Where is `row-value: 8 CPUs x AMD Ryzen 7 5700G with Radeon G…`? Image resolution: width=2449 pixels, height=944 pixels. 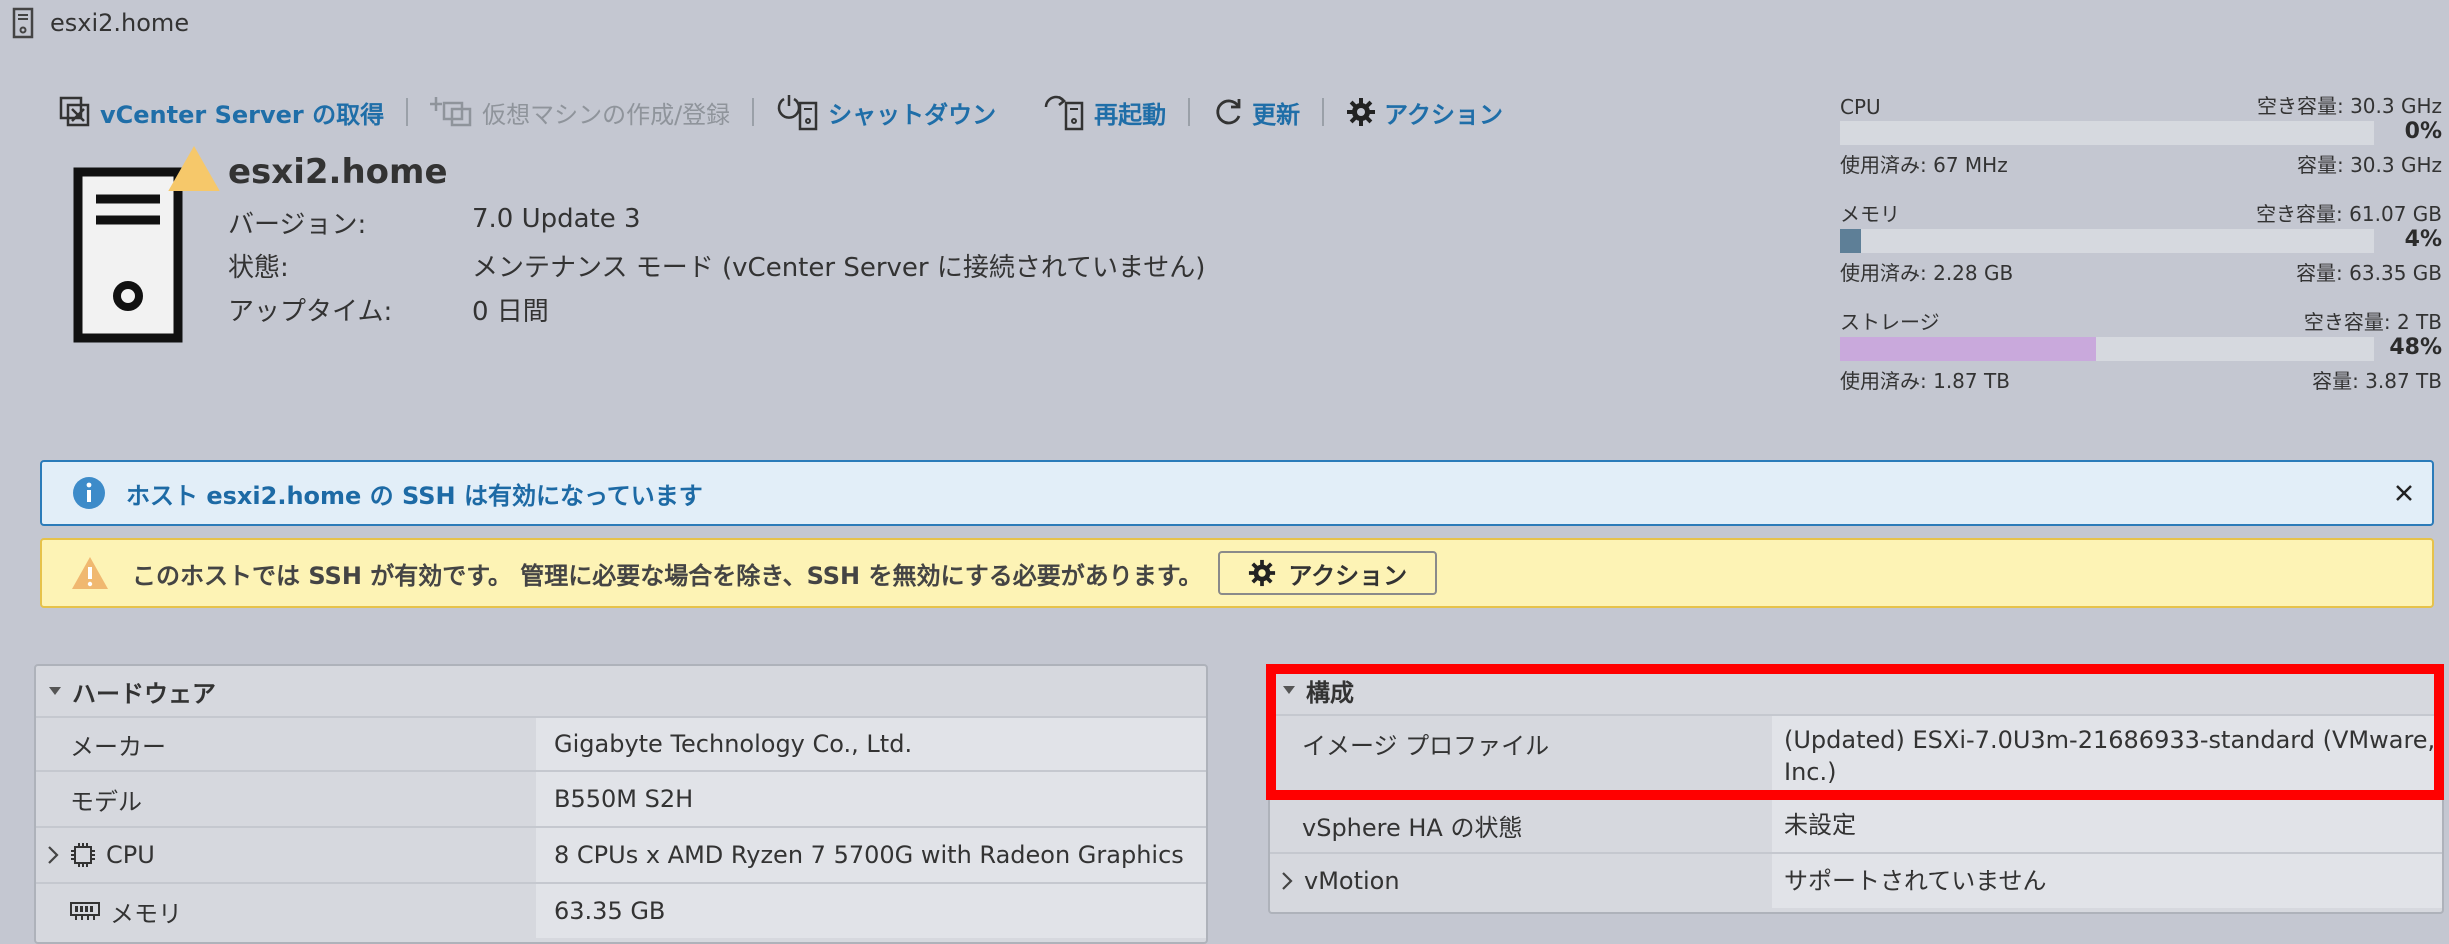 row-value: 8 CPUs x AMD Ryzen 7 5700G with Radeon G… is located at coordinates (871, 855).